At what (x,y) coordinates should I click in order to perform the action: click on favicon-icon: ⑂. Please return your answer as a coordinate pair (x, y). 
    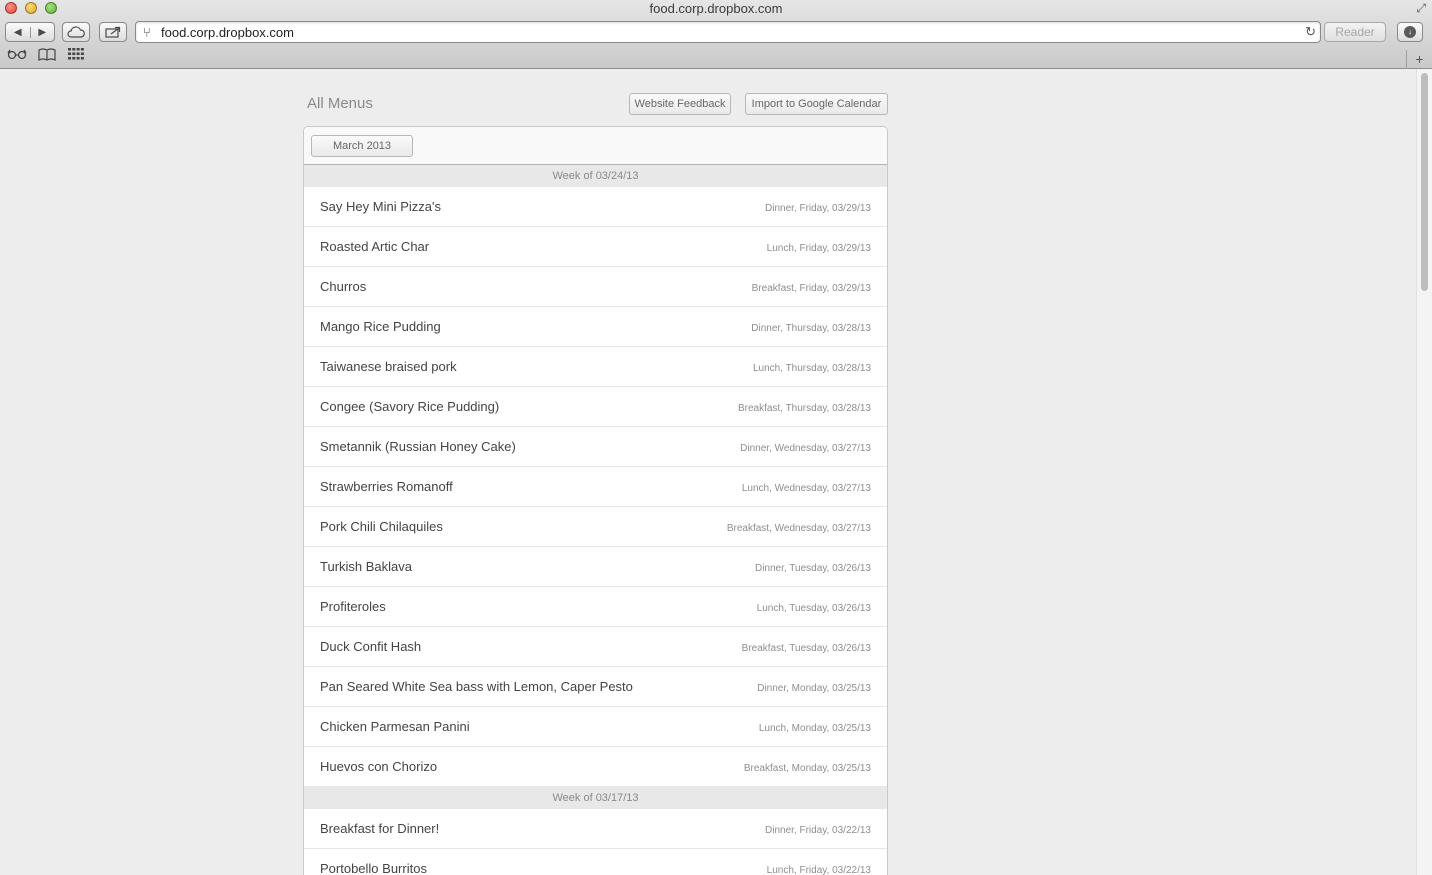
    Looking at the image, I should click on (147, 32).